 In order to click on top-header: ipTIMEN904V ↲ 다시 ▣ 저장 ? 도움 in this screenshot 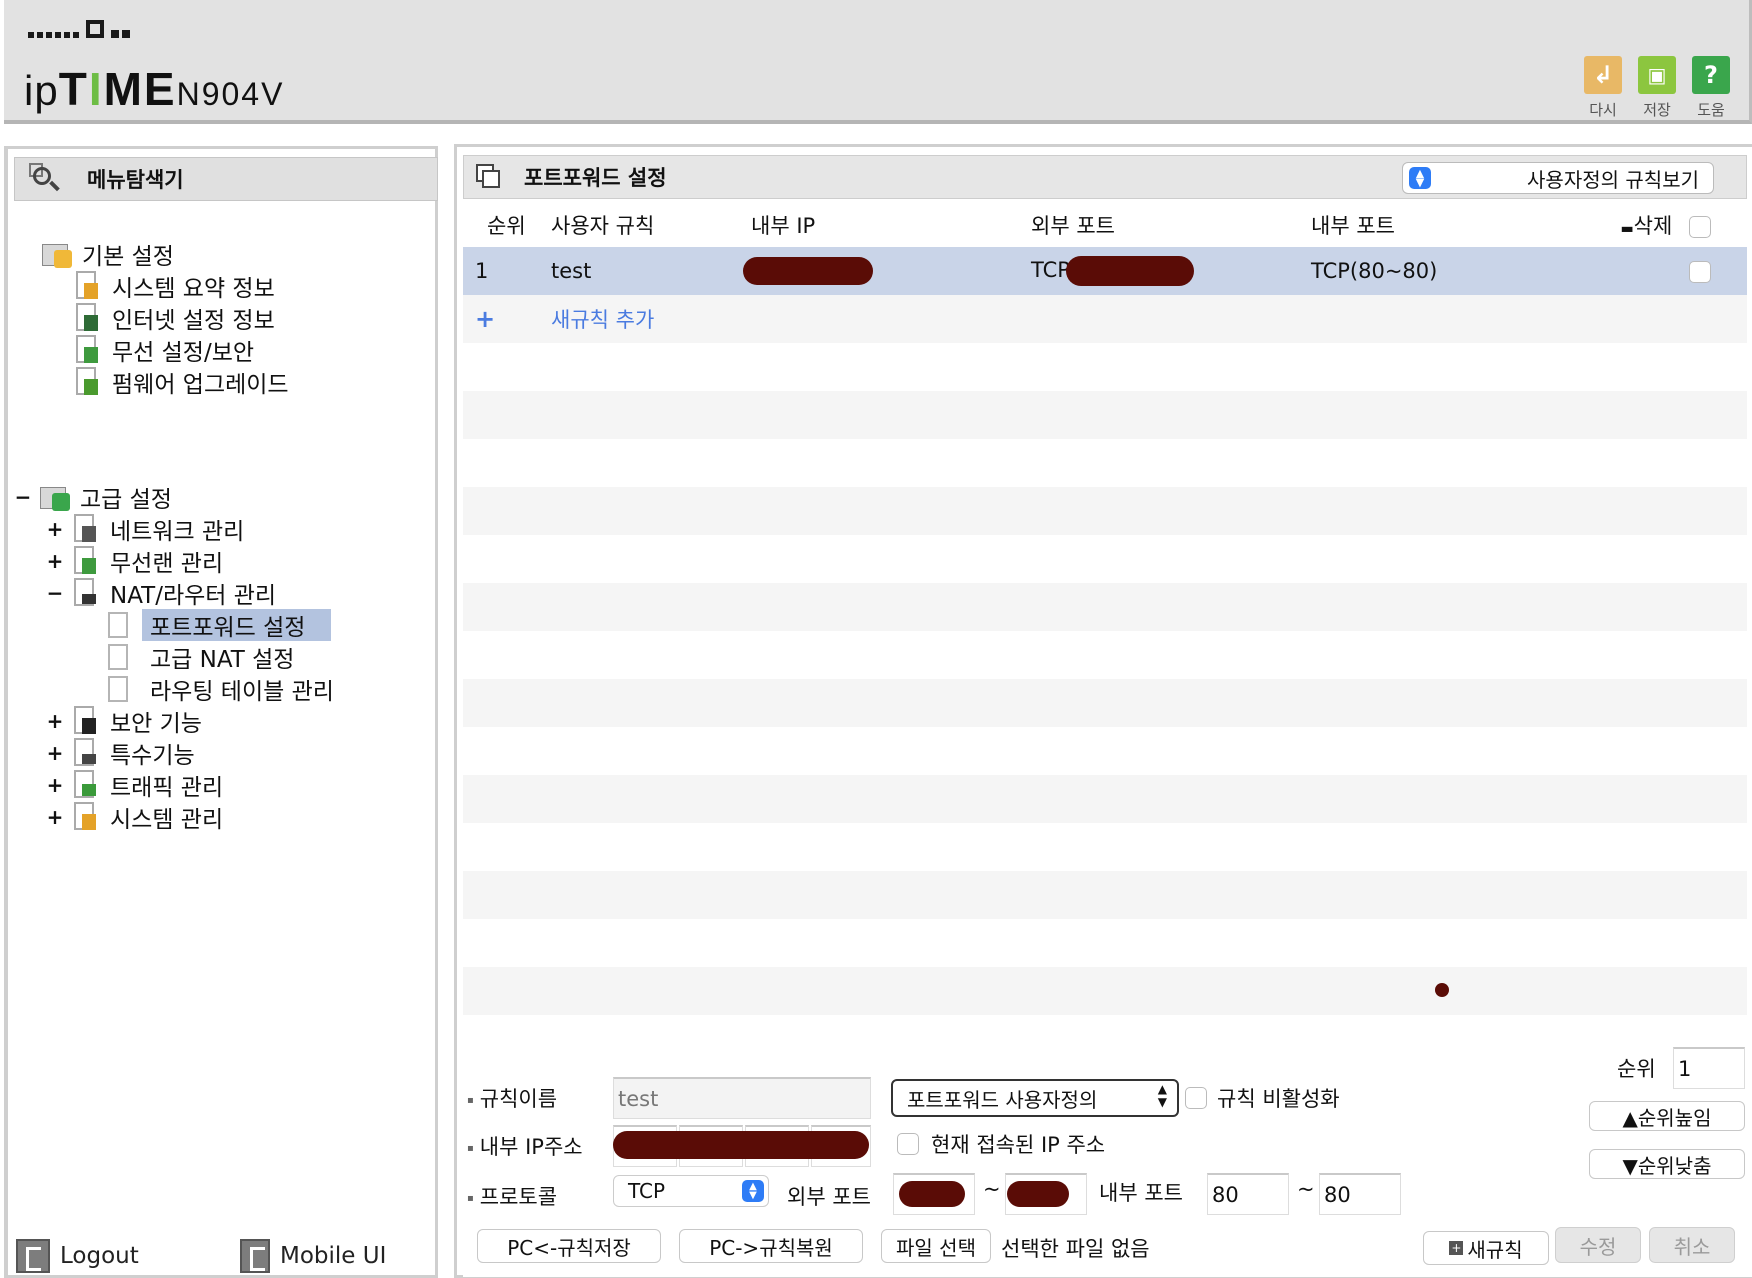, I will do `click(878, 62)`.